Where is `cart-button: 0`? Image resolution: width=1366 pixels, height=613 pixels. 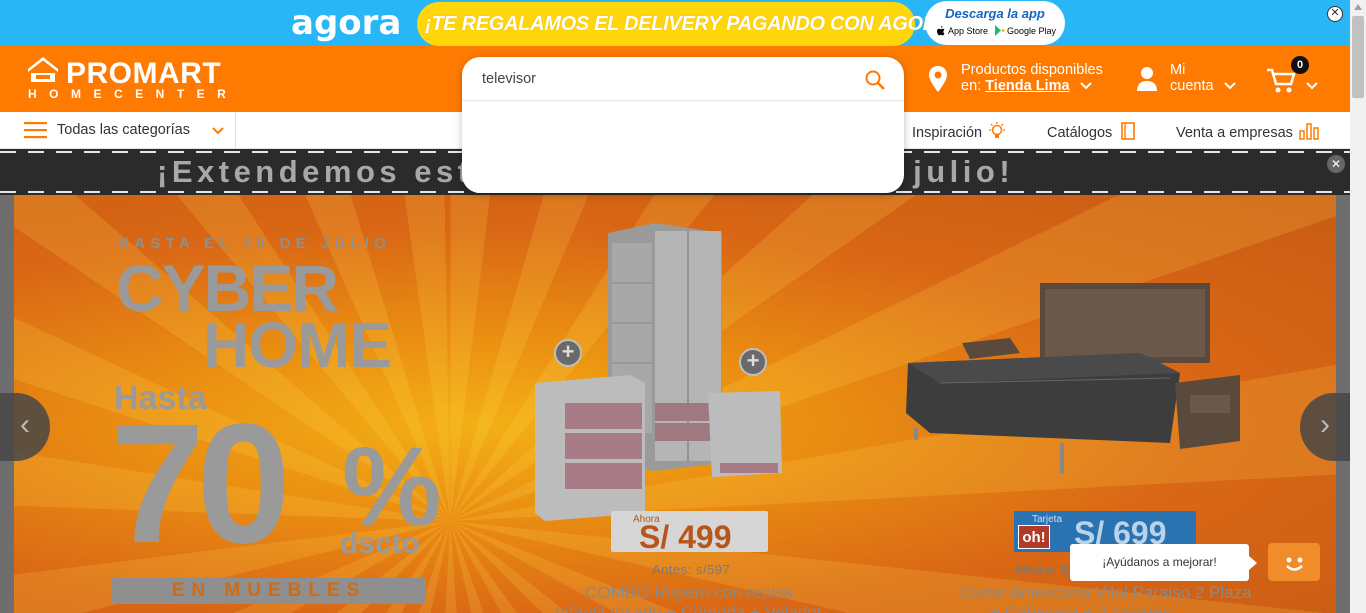
cart-button: 0 is located at coordinates (1293, 77).